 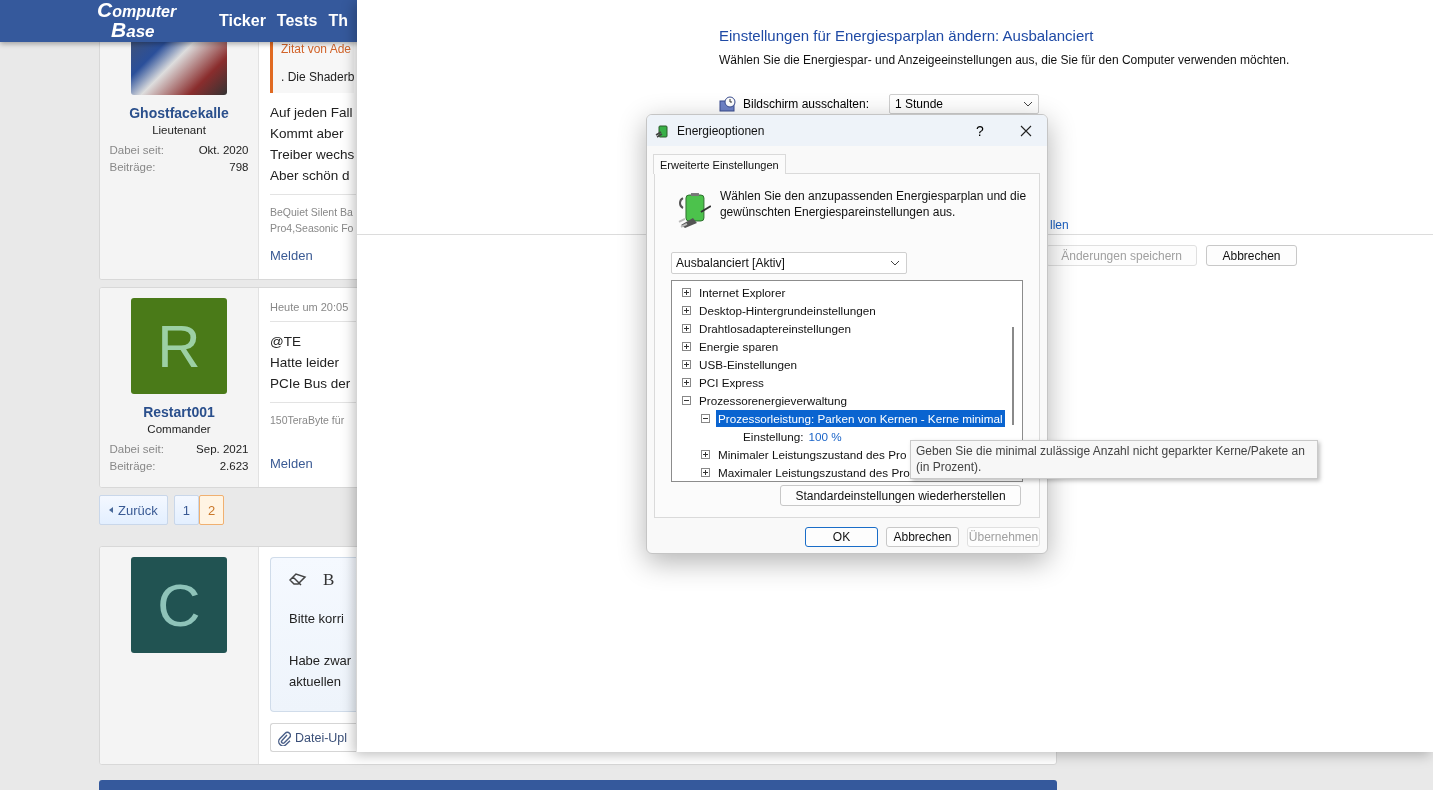 I want to click on post-text: Treiber wechs, so click(x=312, y=155).